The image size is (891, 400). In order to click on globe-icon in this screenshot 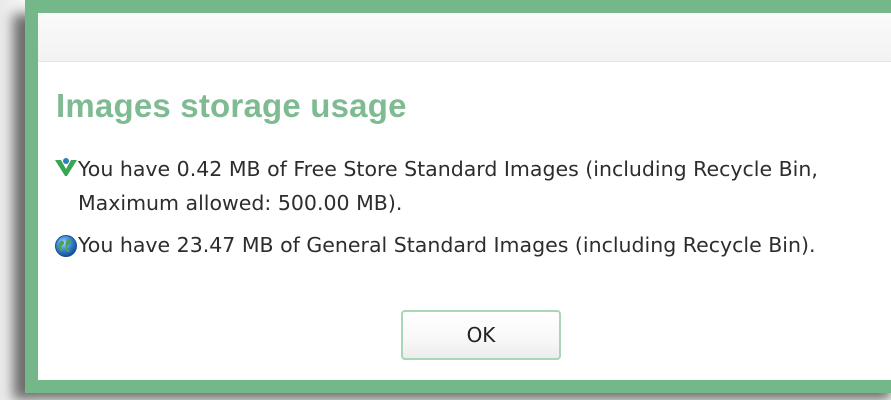, I will do `click(66, 246)`.